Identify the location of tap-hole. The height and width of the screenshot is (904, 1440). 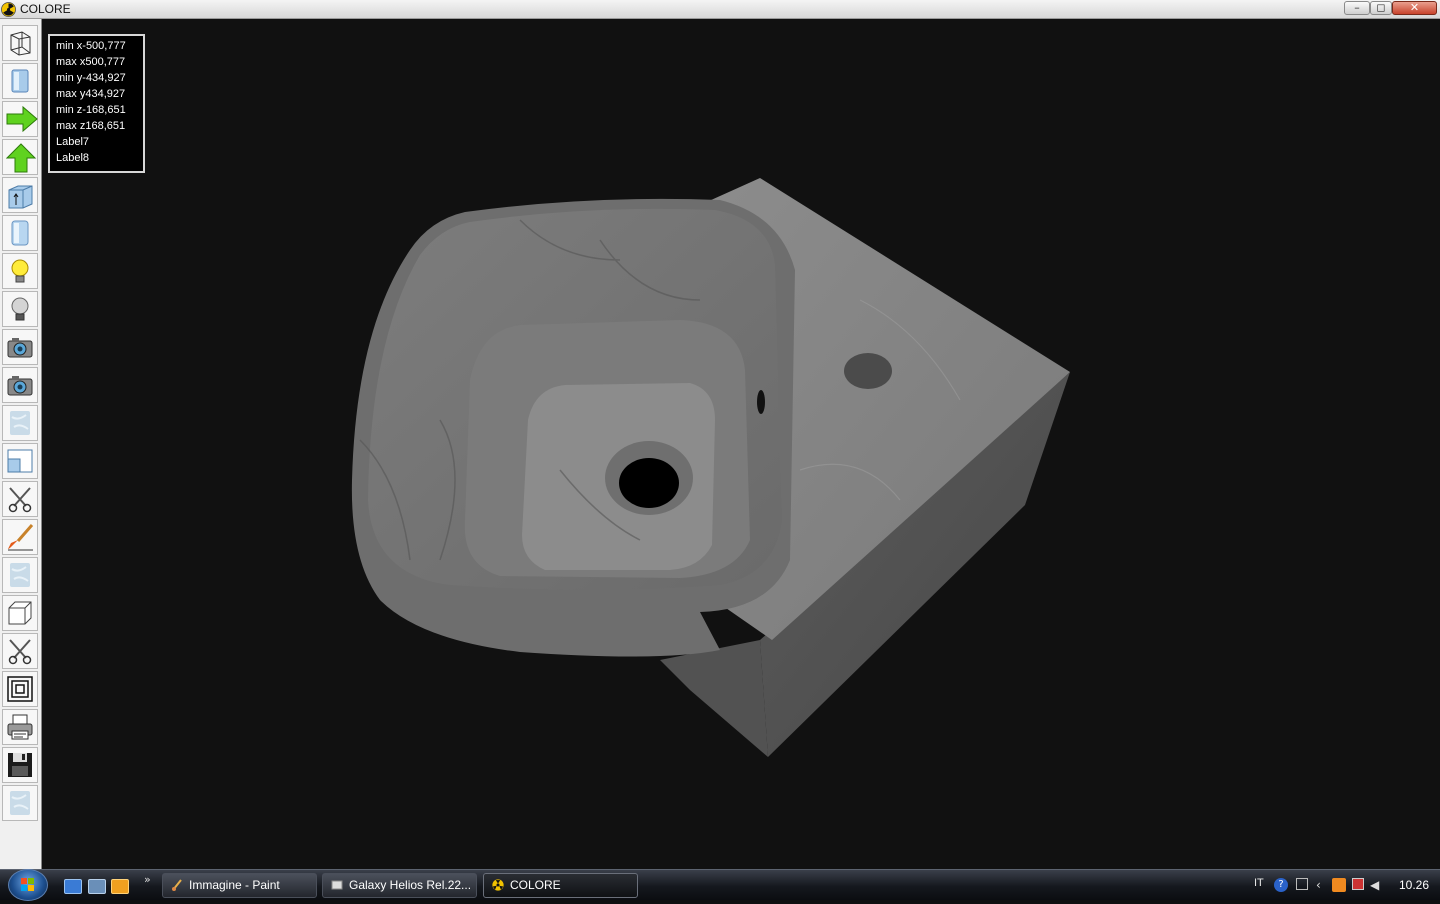
(868, 371).